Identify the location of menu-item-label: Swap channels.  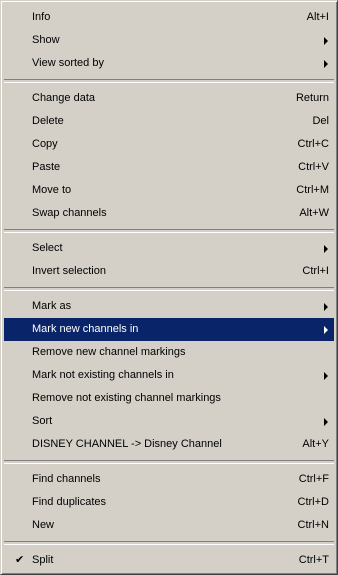
(69, 213).